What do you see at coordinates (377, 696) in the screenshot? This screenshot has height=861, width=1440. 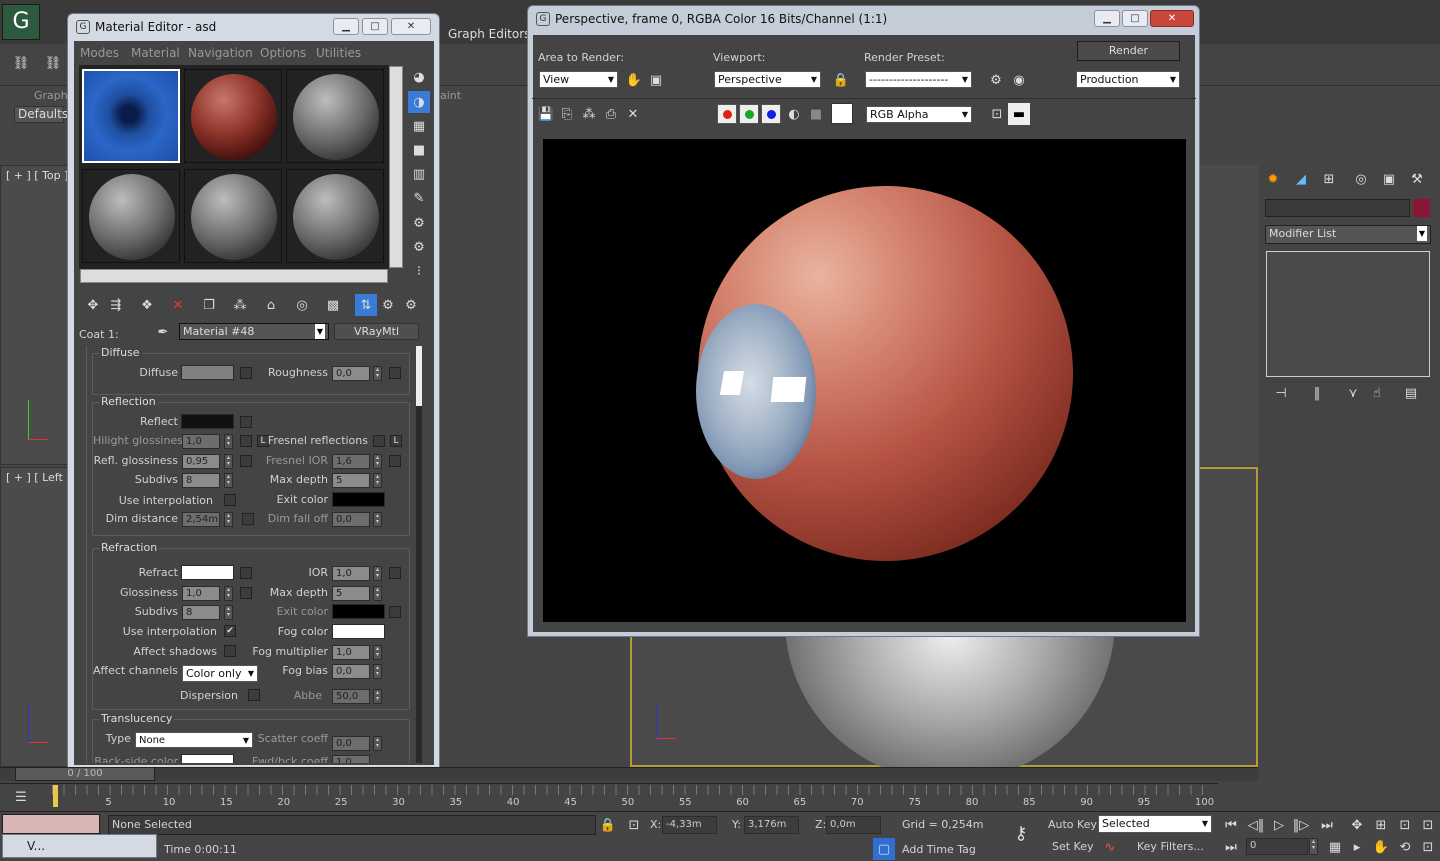 I see `abbe-spinner: ▴ ▾` at bounding box center [377, 696].